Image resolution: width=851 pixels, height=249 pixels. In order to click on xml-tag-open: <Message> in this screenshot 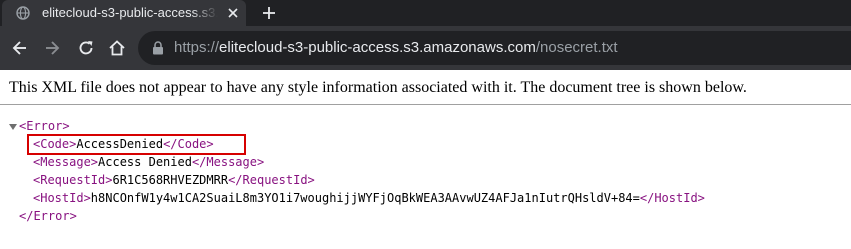, I will do `click(66, 162)`.